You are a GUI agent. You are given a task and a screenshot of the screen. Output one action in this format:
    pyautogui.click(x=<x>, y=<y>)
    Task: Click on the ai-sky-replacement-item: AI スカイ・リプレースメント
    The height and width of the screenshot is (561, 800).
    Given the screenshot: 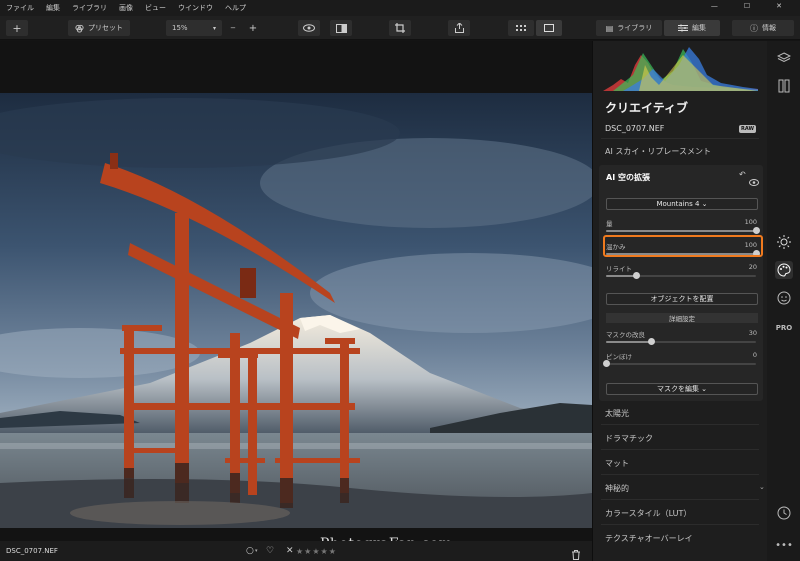 What is the action you would take?
    pyautogui.click(x=658, y=151)
    